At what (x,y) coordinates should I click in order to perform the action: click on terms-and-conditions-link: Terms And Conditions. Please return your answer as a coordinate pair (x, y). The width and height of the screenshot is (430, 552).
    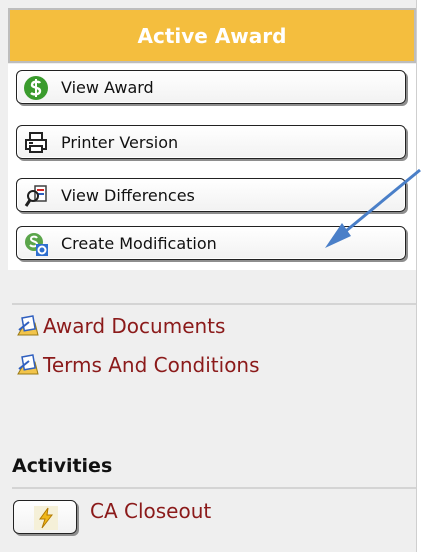
    Looking at the image, I should click on (137, 365).